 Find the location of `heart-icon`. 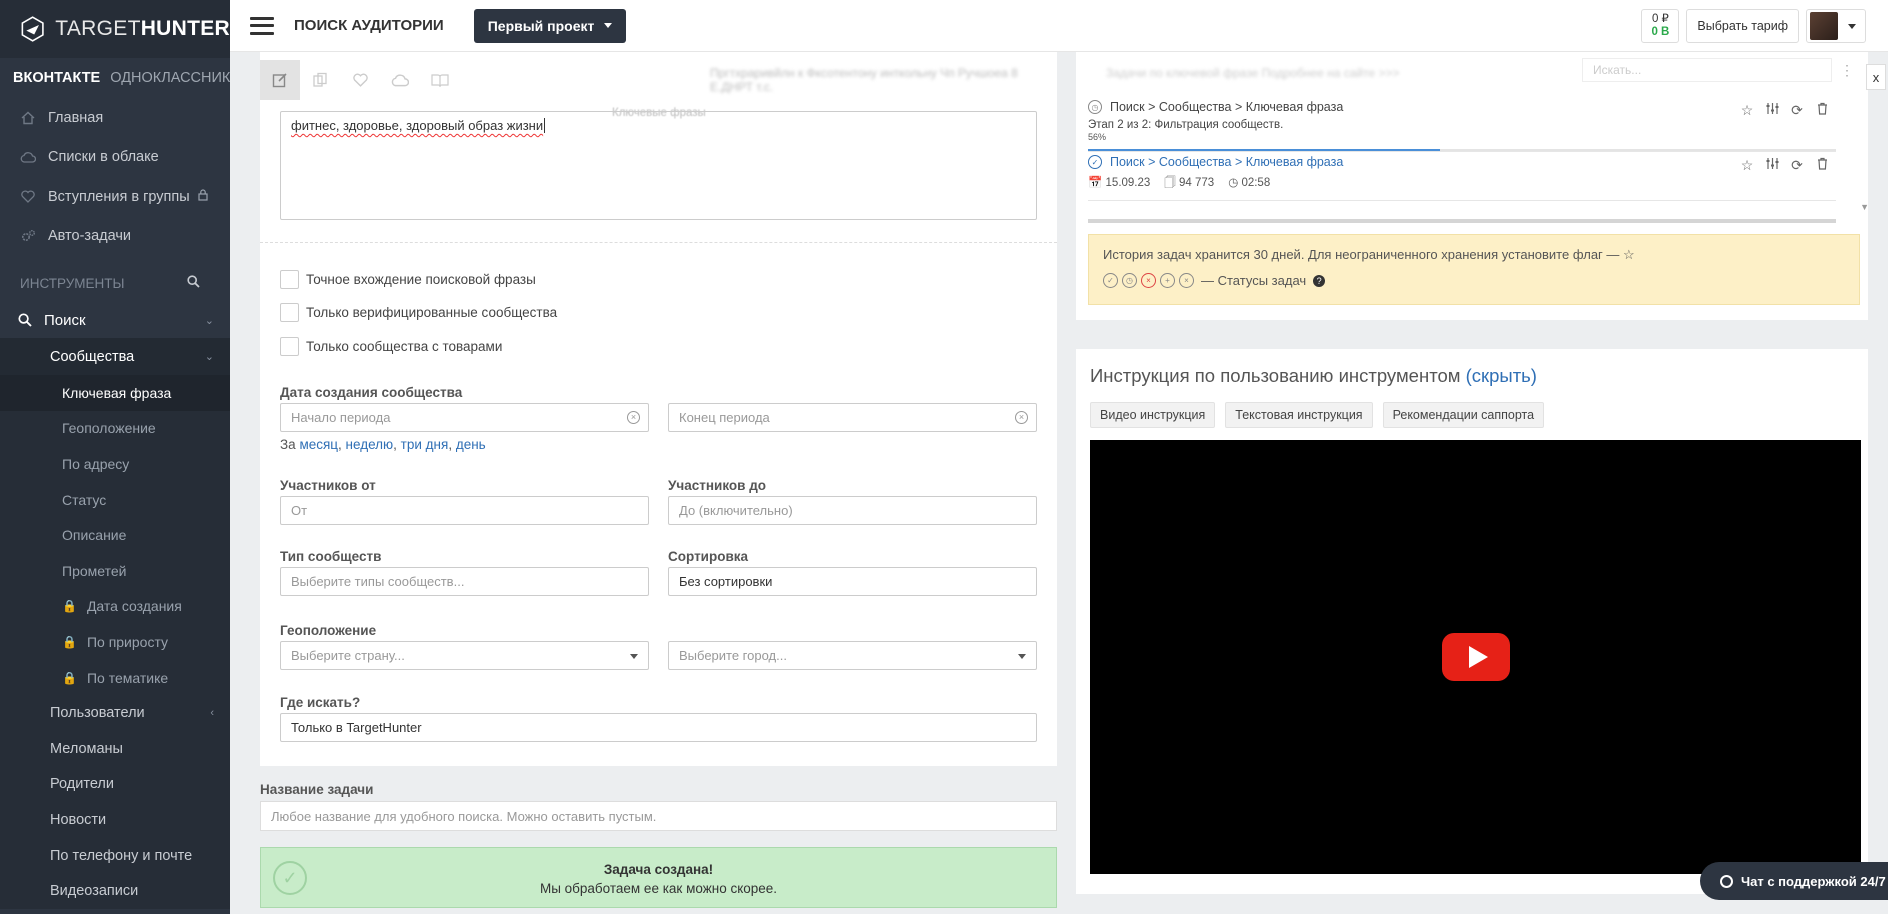

heart-icon is located at coordinates (360, 80).